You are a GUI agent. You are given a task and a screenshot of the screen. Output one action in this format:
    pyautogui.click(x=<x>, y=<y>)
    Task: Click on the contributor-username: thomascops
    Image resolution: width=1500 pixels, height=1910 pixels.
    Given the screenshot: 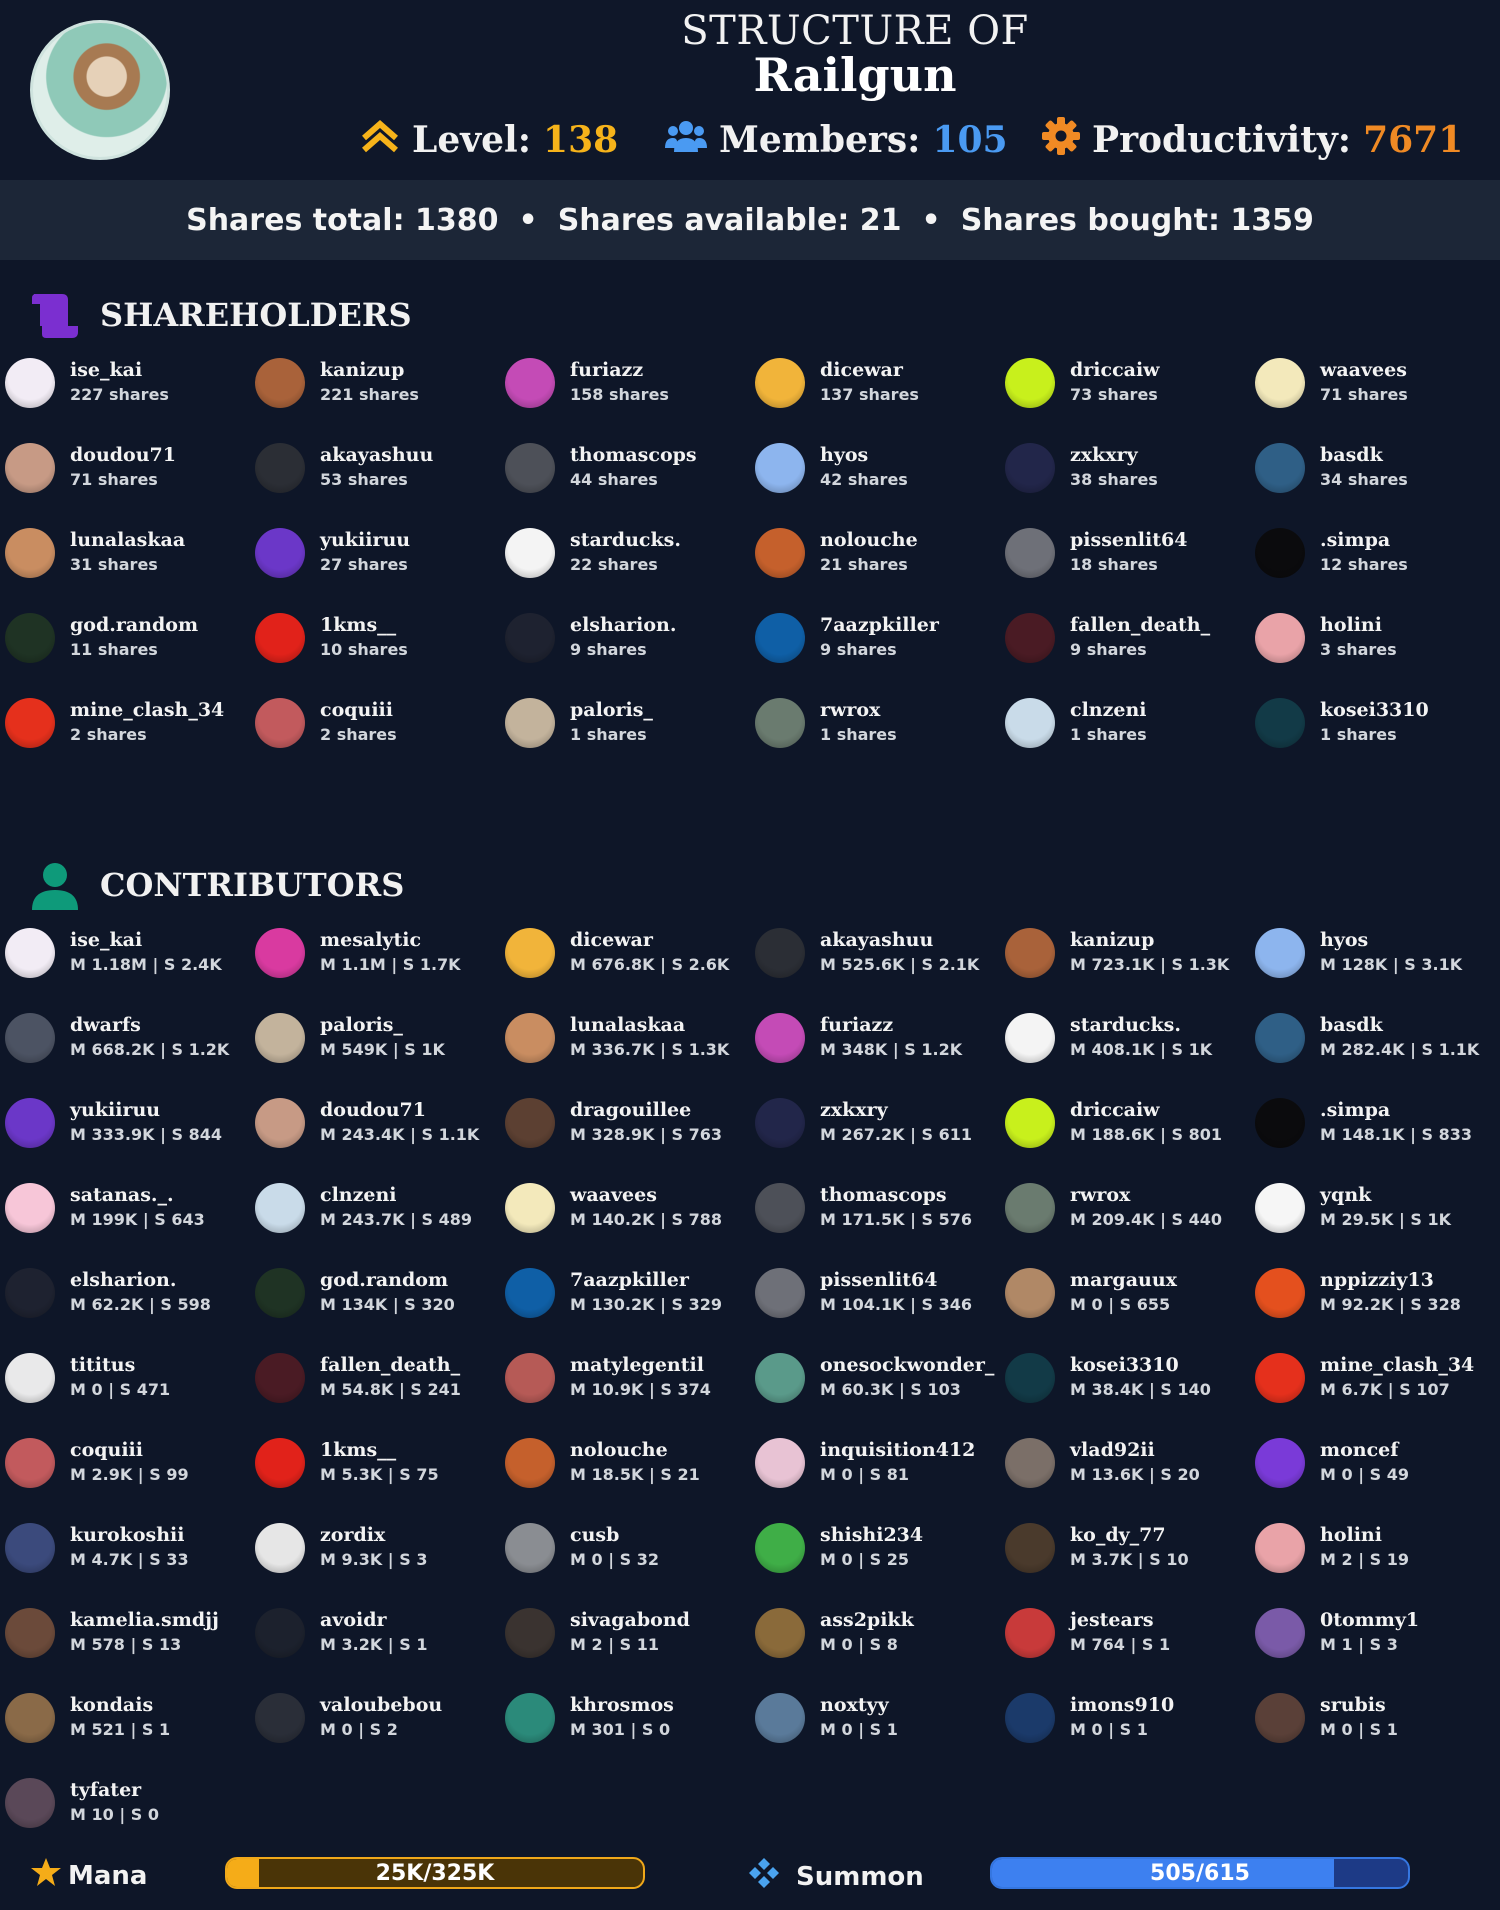 What is the action you would take?
    pyautogui.click(x=896, y=1195)
    